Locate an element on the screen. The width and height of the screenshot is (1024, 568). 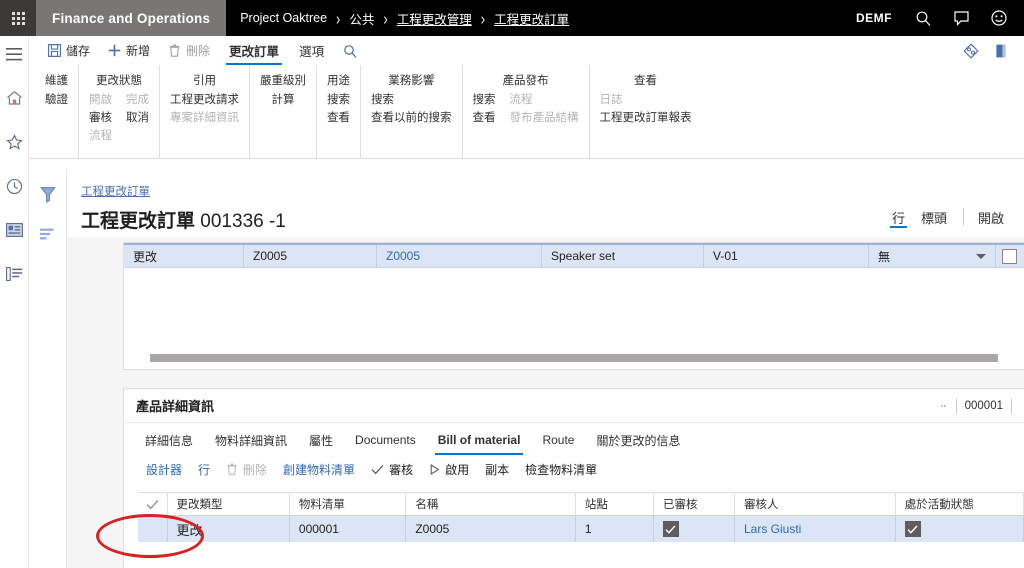
create-bom-button: 創建物料清單 is located at coordinates (319, 469).